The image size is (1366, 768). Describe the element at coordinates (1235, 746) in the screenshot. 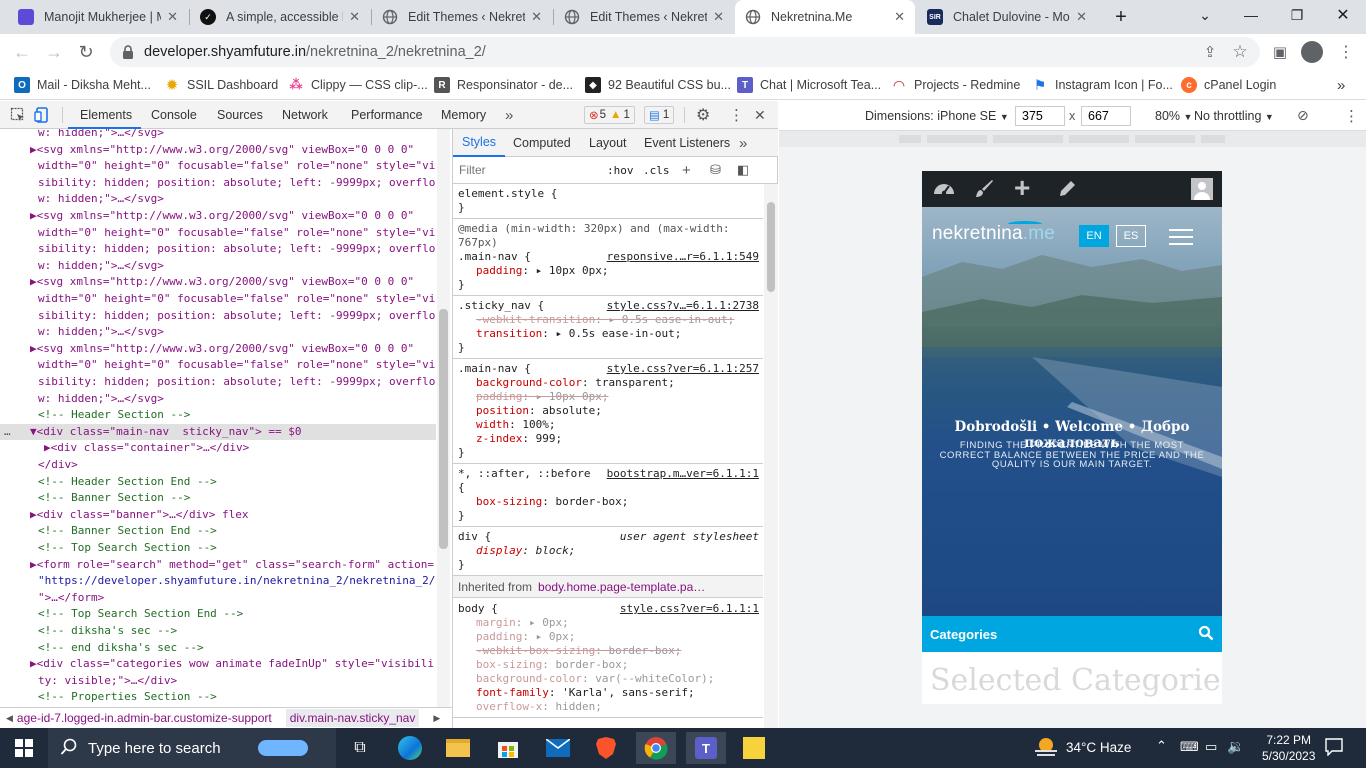

I see `volume-icon: 🔉` at that location.